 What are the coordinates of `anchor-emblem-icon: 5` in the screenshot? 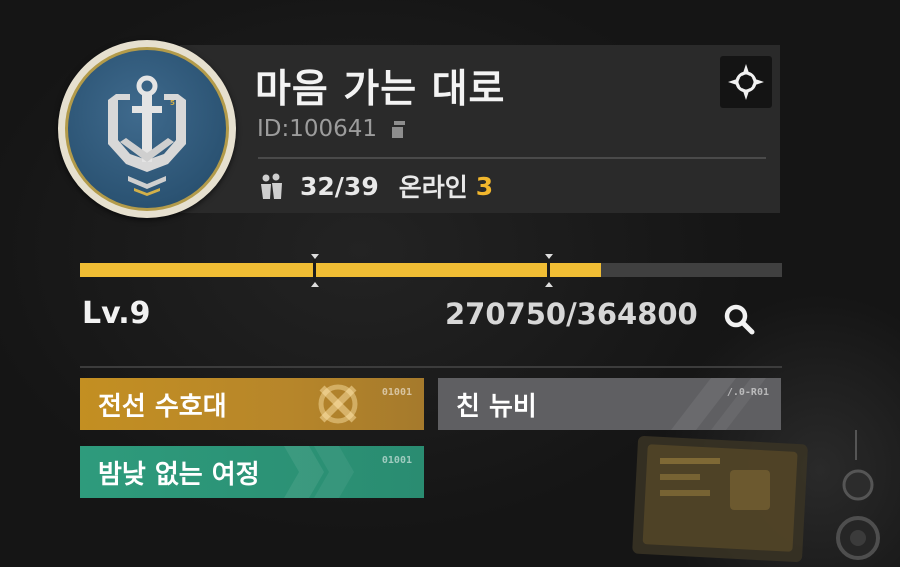 It's located at (147, 135).